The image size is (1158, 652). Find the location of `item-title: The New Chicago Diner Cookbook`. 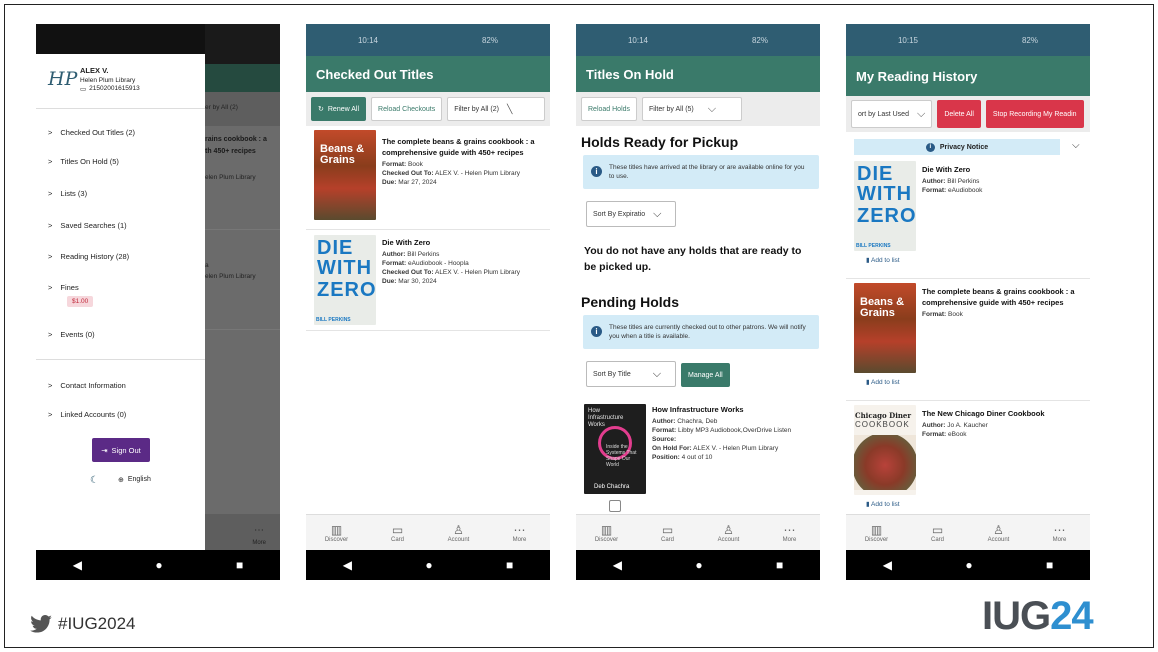

item-title: The New Chicago Diner Cookbook is located at coordinates (983, 413).